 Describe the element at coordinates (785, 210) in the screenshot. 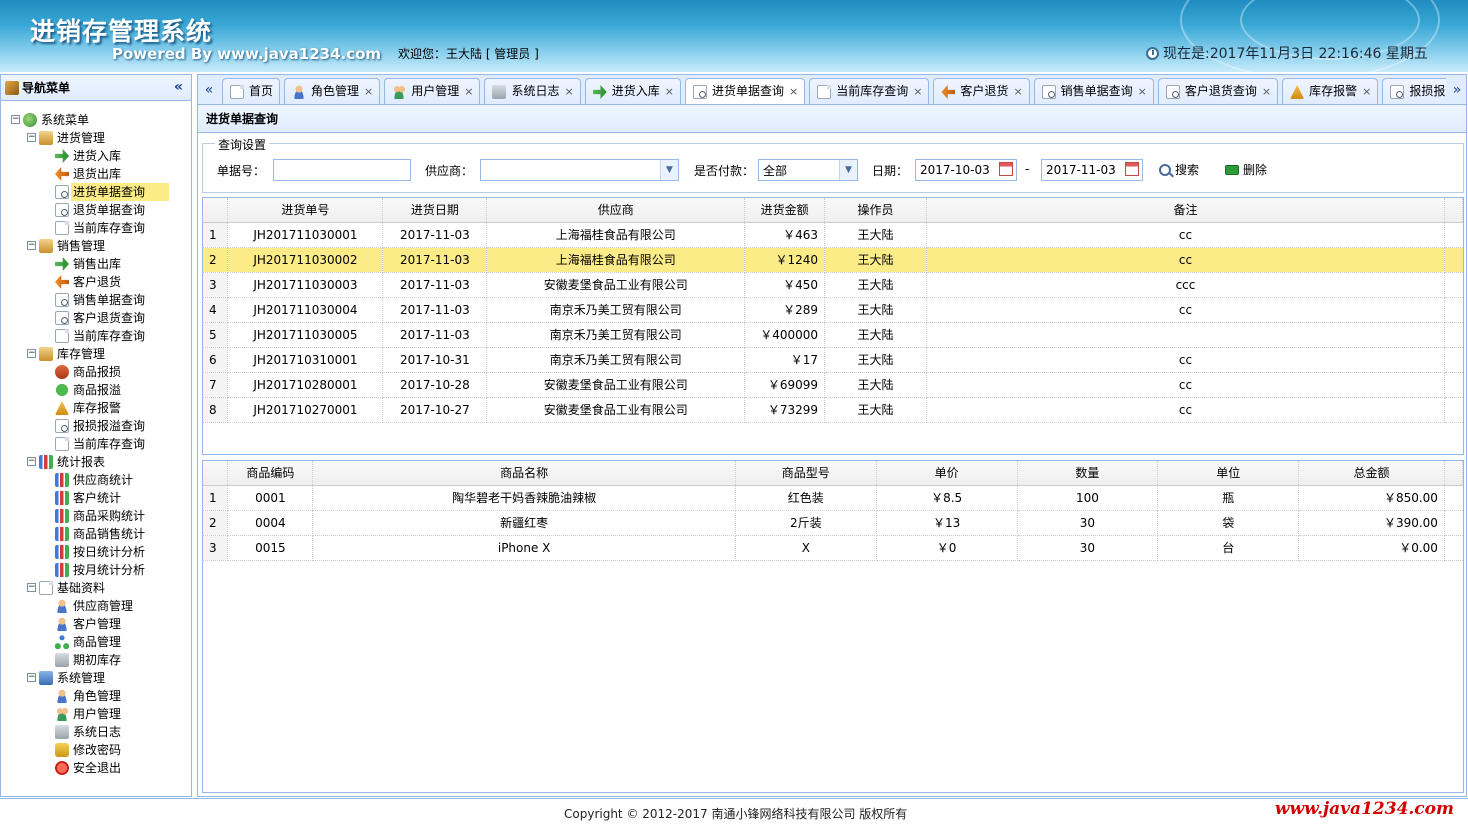

I see `column-header: 进货金额` at that location.